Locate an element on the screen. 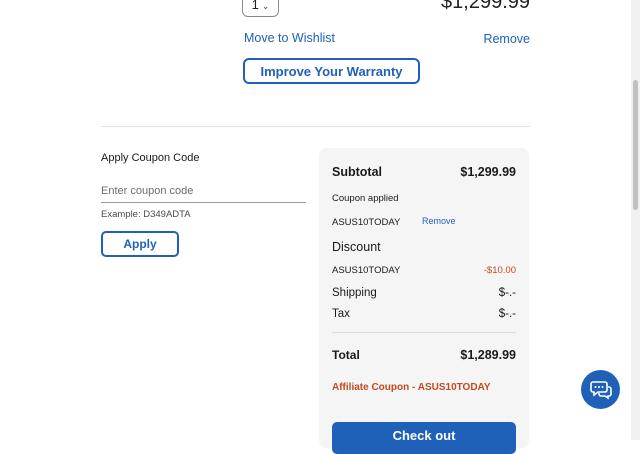  scrollbar-thumb is located at coordinates (635, 145).